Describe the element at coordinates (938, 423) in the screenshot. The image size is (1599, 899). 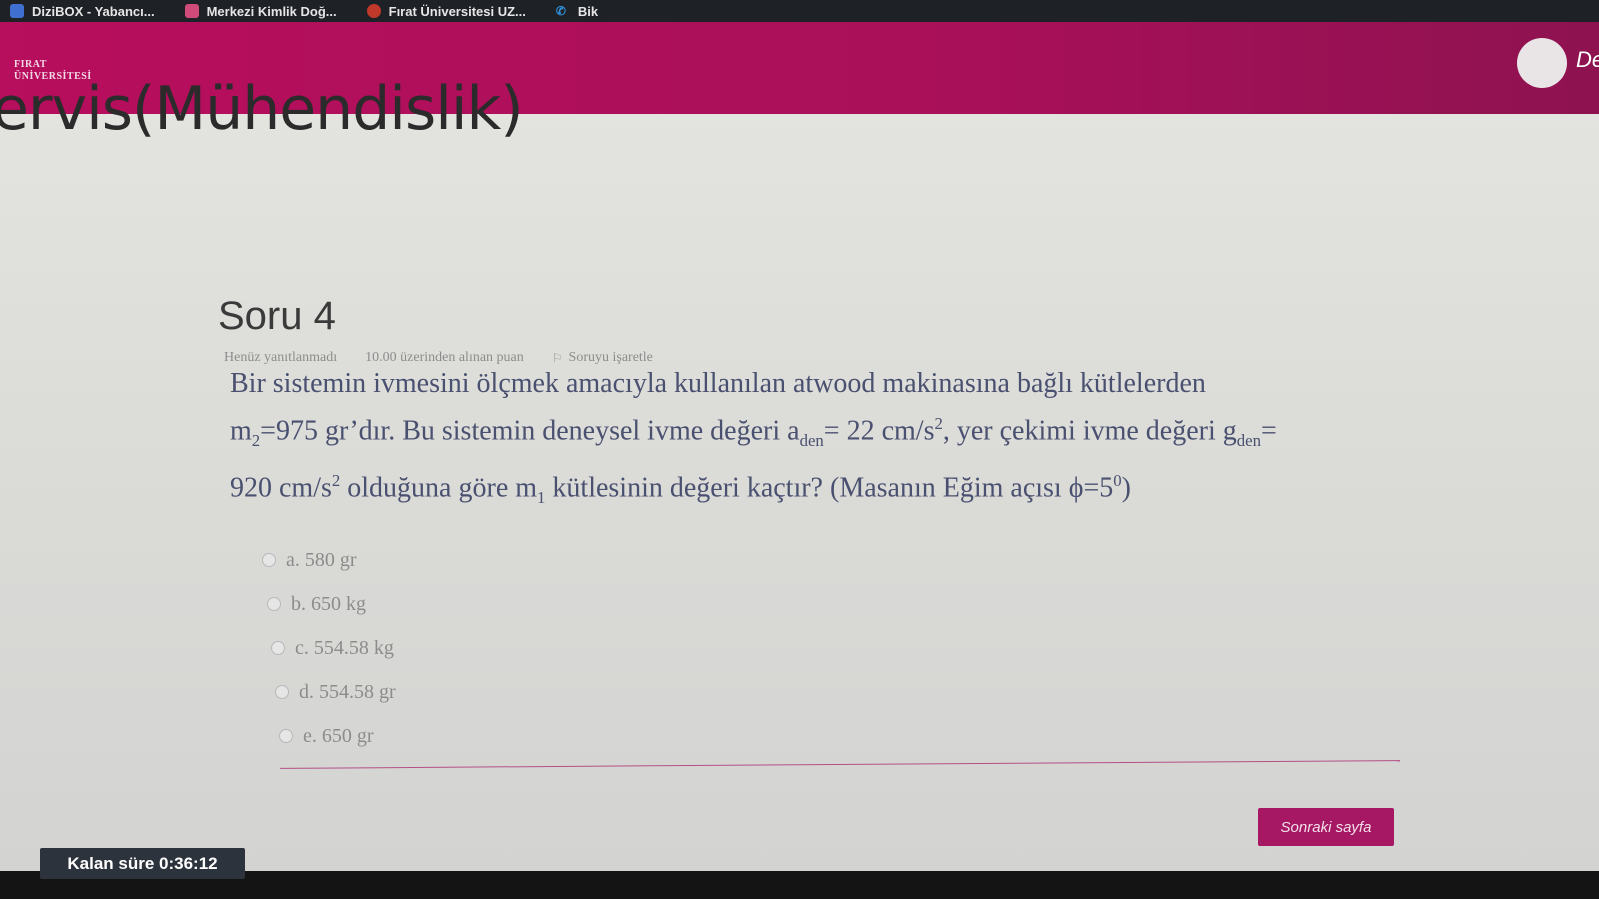
I see `superscript: 2` at that location.